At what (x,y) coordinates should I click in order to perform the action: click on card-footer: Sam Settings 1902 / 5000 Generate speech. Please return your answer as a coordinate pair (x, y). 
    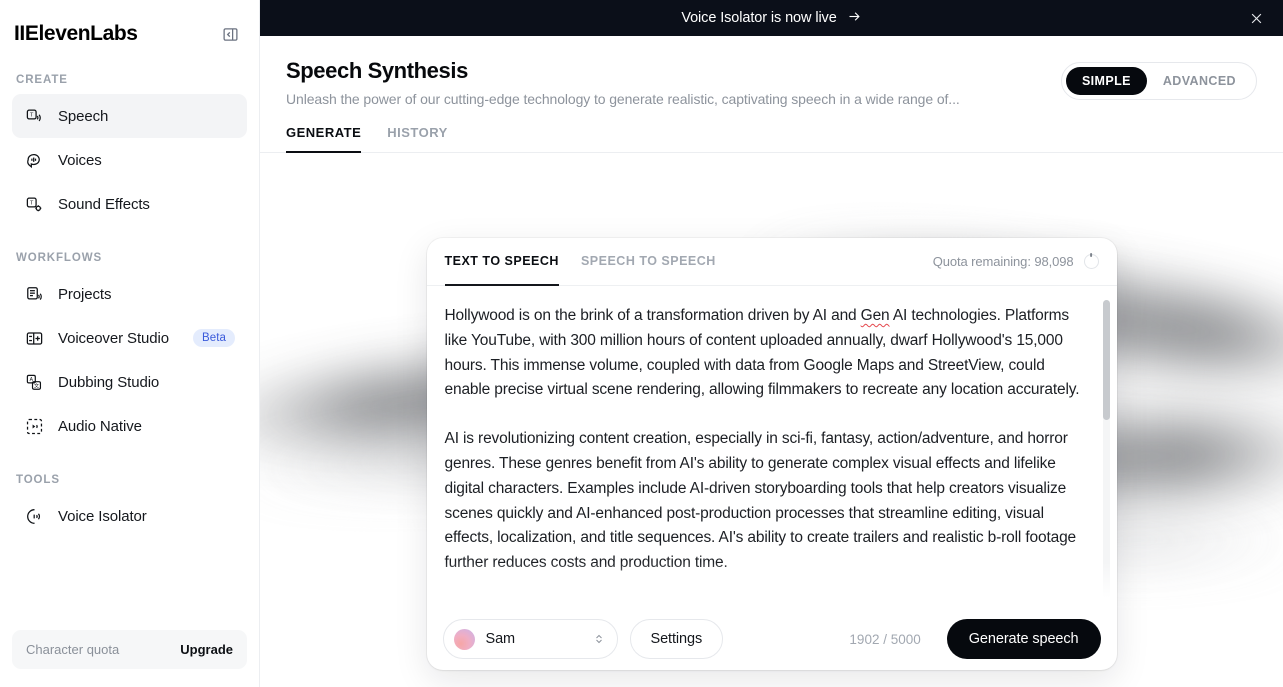
    Looking at the image, I should click on (772, 639).